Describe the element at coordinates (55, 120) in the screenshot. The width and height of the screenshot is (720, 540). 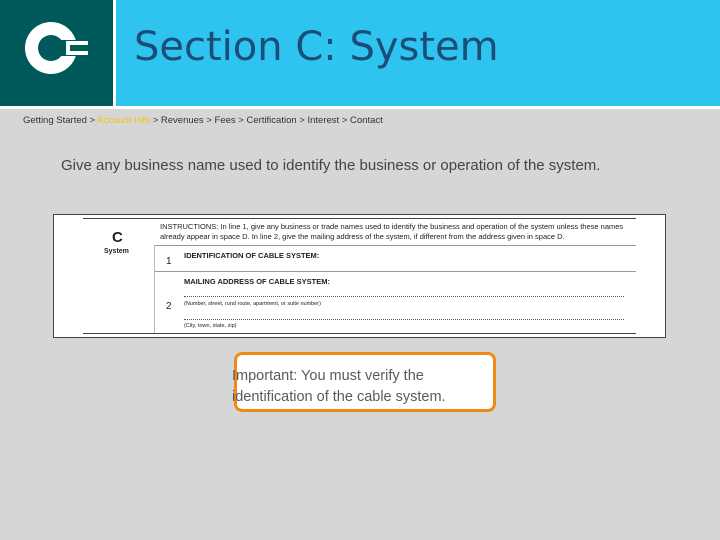
I see `breadcrumb-getting-started: Getting Started` at that location.